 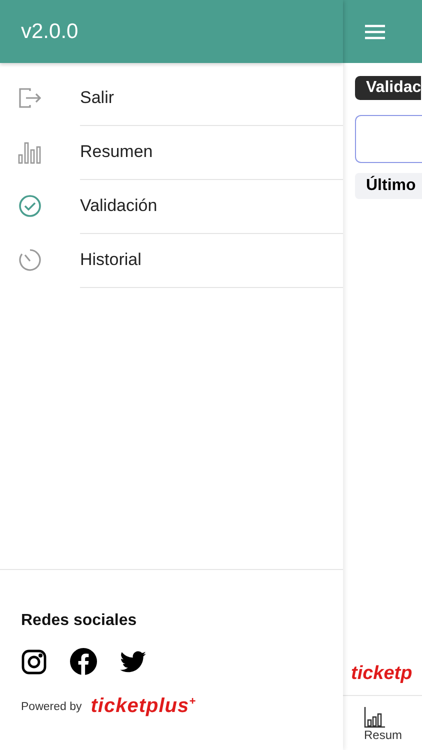 I want to click on facebook-icon, so click(x=83, y=661).